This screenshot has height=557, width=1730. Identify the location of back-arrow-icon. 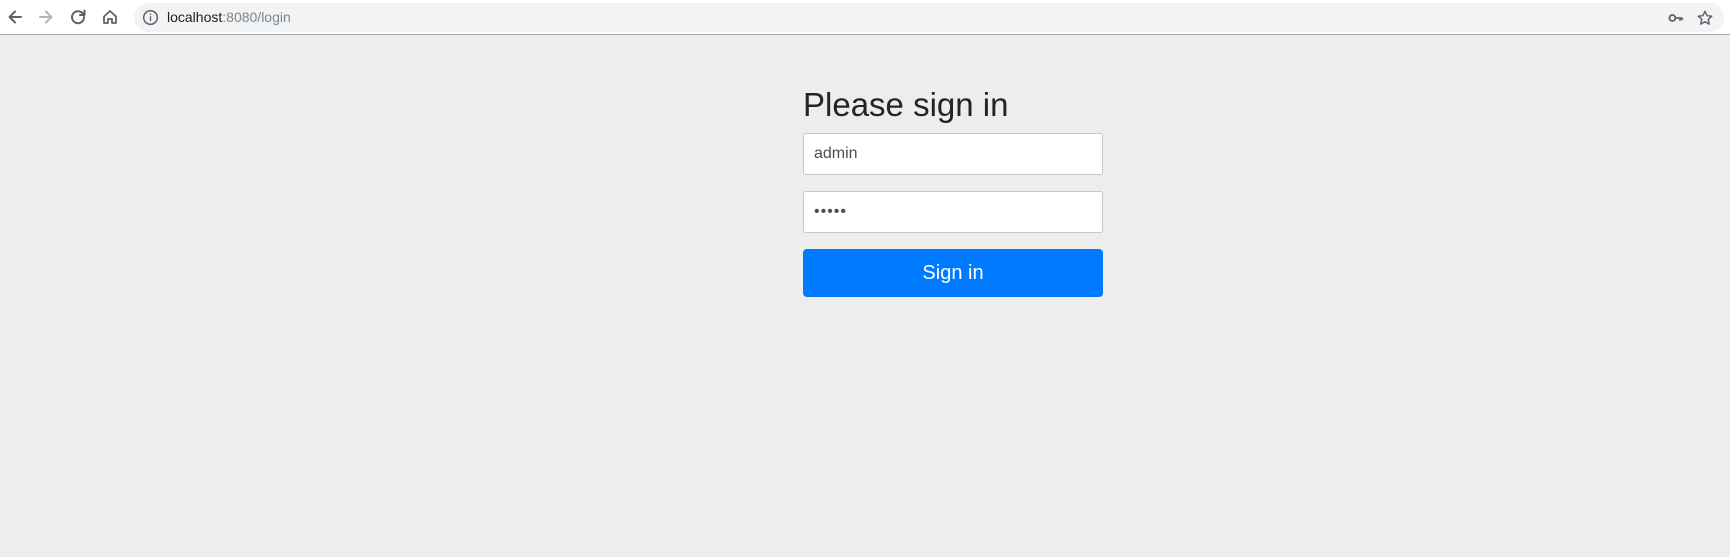
(15, 17).